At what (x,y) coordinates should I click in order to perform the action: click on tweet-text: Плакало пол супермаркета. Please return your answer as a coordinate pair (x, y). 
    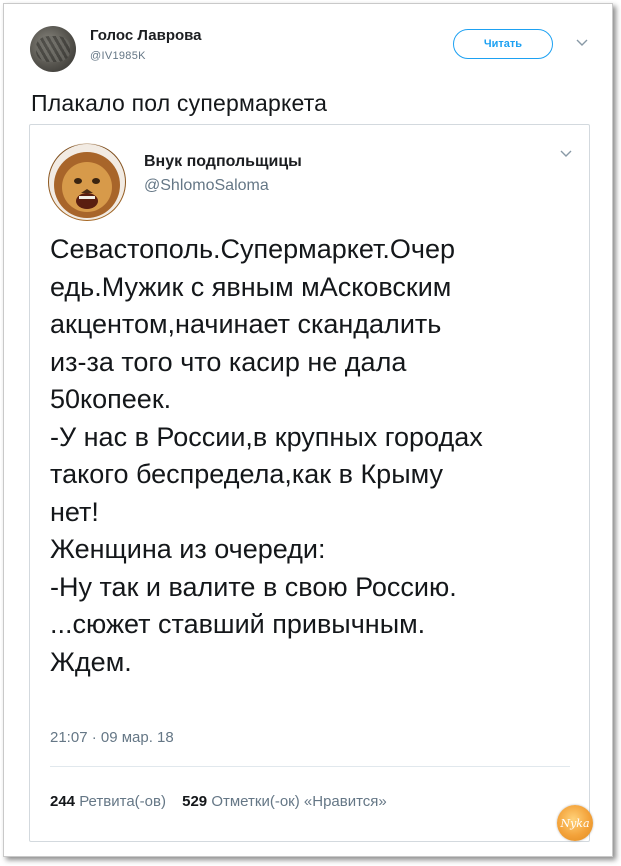
    Looking at the image, I should click on (179, 103).